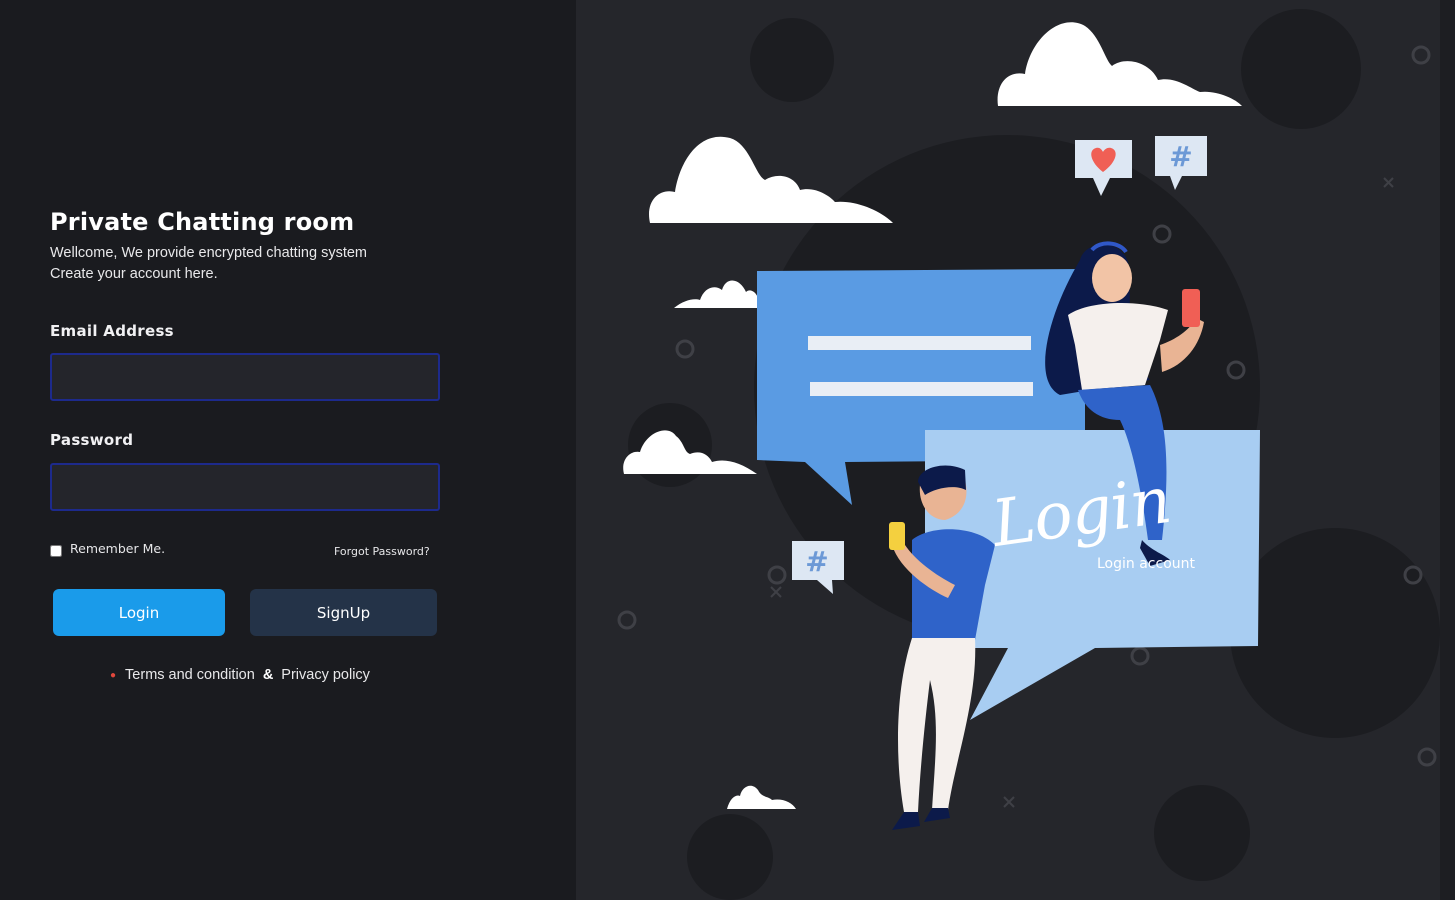  What do you see at coordinates (92, 440) in the screenshot?
I see `password-label: Password` at bounding box center [92, 440].